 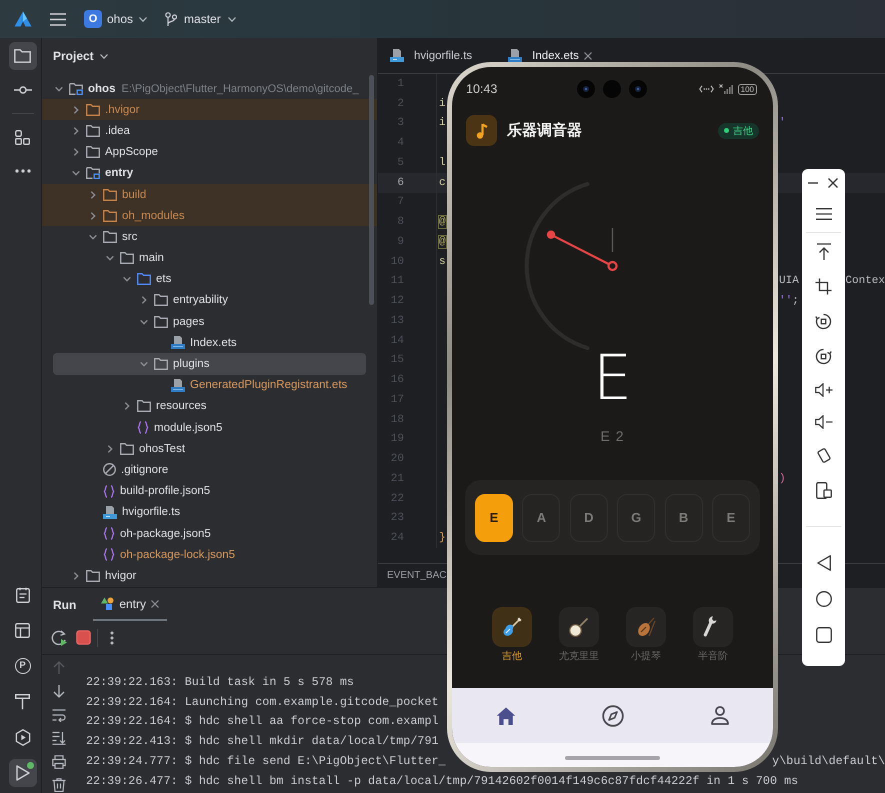 What do you see at coordinates (209, 237) in the screenshot?
I see `tree-item: src` at bounding box center [209, 237].